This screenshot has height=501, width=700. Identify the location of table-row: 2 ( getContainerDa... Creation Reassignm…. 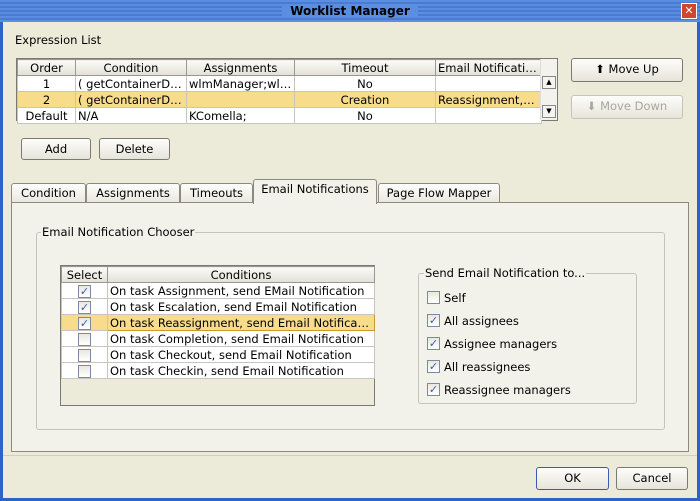
(279, 99).